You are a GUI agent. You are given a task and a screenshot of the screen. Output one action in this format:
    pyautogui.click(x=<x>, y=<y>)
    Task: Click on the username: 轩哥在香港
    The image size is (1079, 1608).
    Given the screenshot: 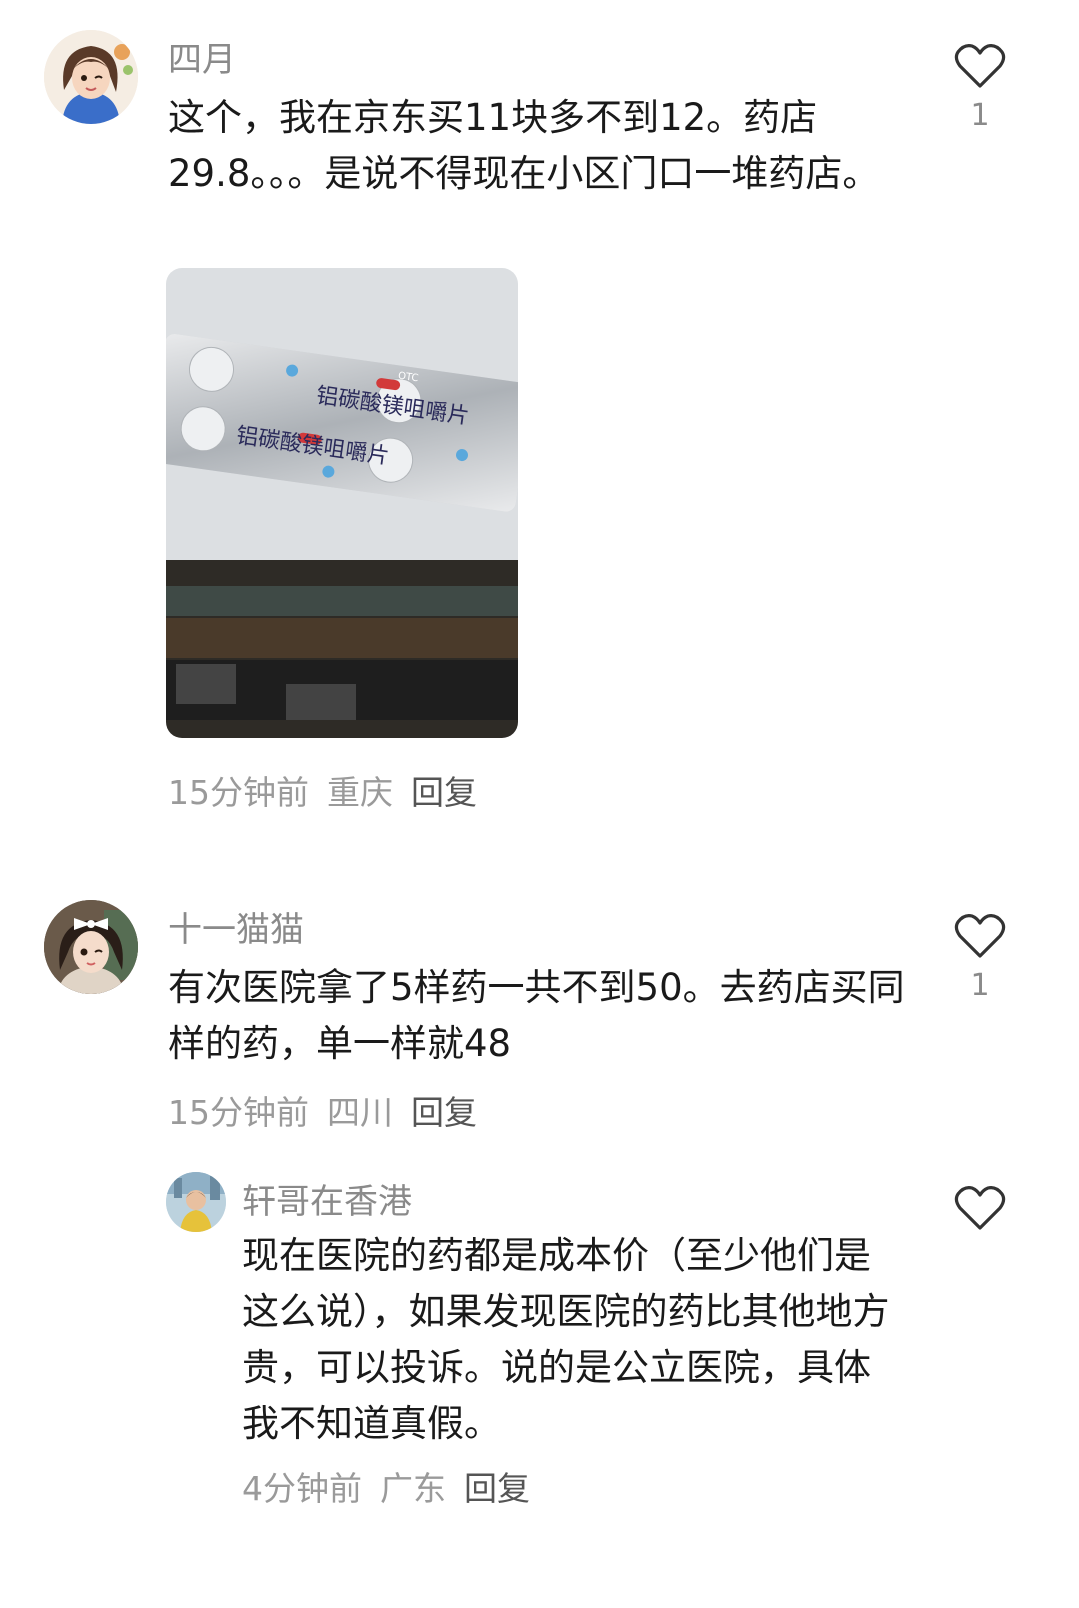 What is the action you would take?
    pyautogui.click(x=327, y=1198)
    